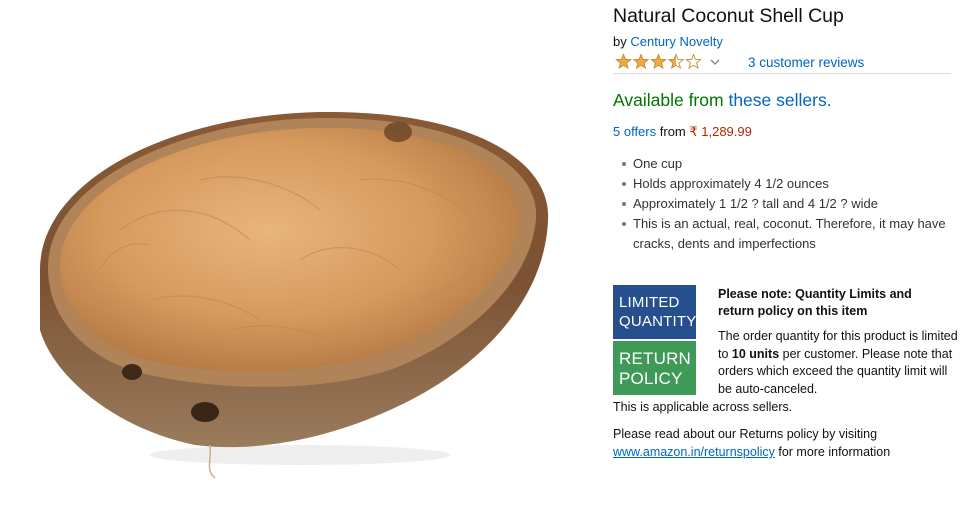 This screenshot has height=505, width=980. What do you see at coordinates (668, 100) in the screenshot?
I see `availability-text: Available from` at bounding box center [668, 100].